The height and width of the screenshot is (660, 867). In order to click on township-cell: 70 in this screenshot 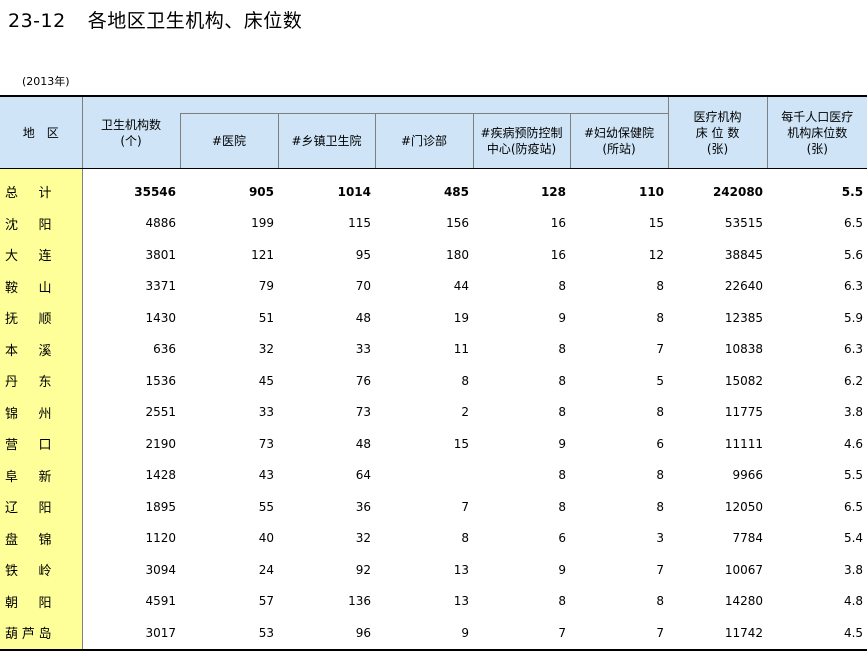, I will do `click(363, 286)`.